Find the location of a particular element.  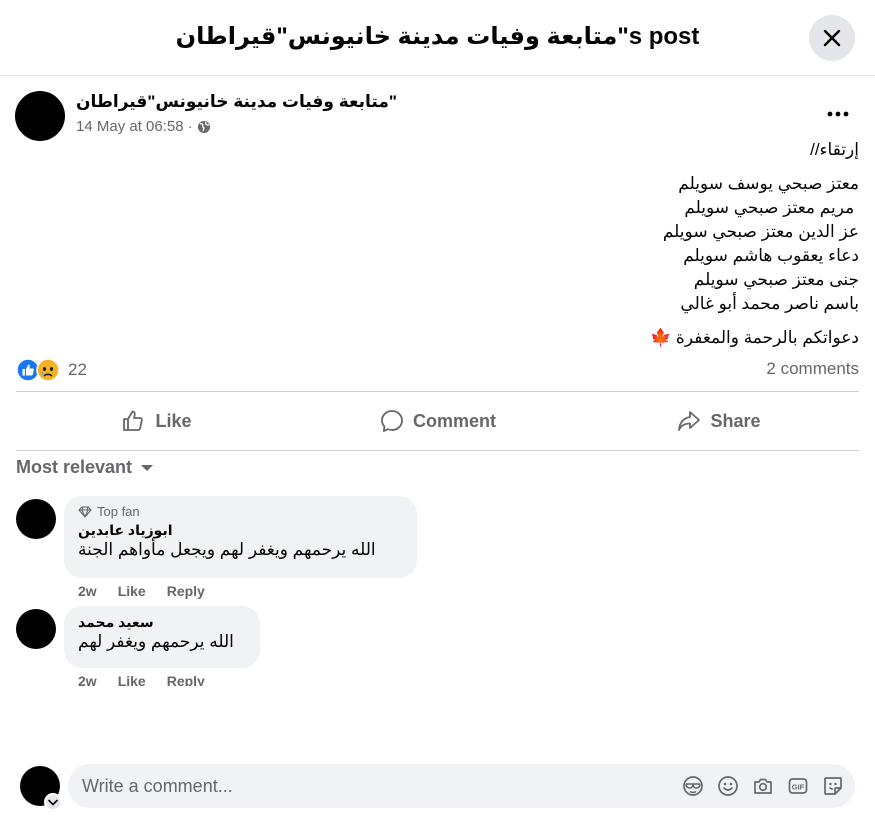

emoji-icon is located at coordinates (728, 786).